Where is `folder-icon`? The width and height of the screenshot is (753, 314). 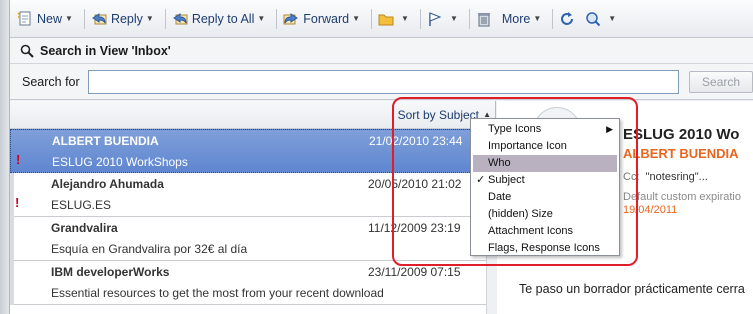
folder-icon is located at coordinates (386, 19).